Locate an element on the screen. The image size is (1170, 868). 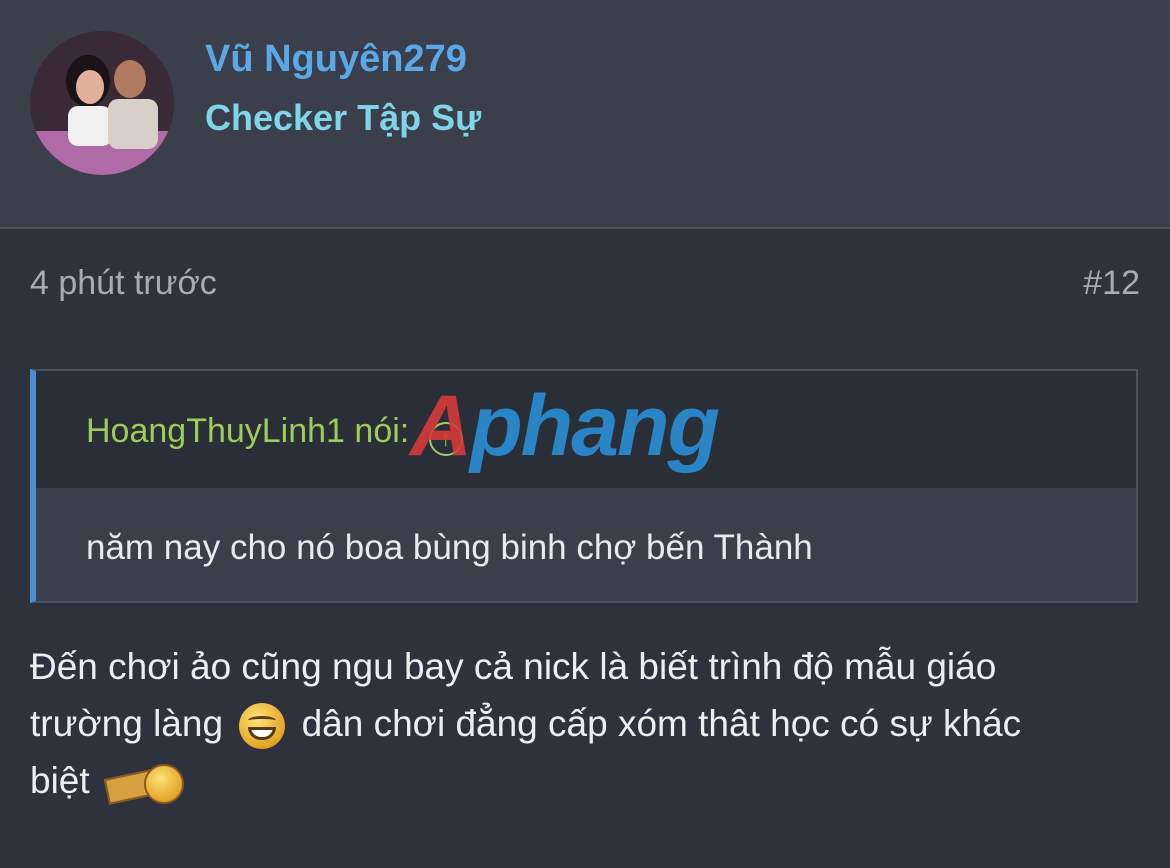
post-time: 4 phút trước is located at coordinates (123, 283).